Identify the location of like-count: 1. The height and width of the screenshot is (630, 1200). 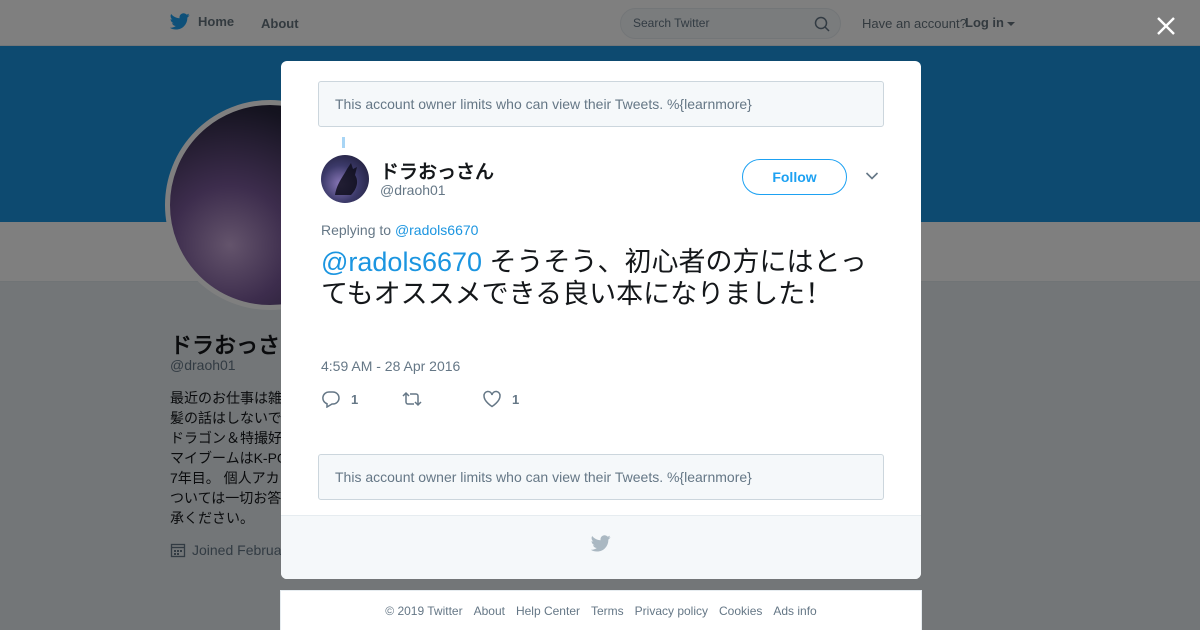
(516, 399).